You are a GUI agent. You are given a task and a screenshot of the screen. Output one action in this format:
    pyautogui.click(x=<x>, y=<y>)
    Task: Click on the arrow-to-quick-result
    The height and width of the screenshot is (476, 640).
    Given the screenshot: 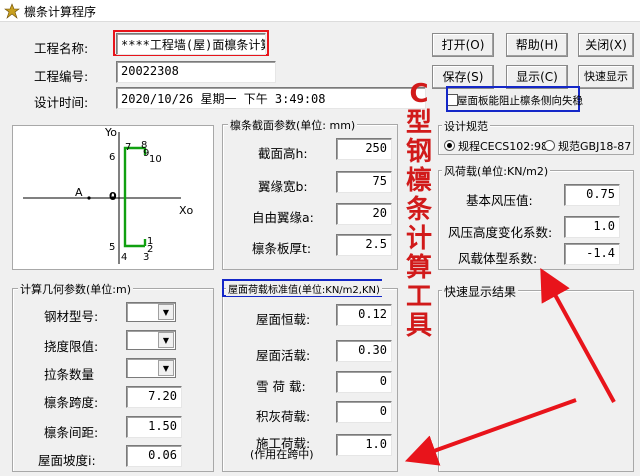 What is the action you would take?
    pyautogui.click(x=578, y=335)
    